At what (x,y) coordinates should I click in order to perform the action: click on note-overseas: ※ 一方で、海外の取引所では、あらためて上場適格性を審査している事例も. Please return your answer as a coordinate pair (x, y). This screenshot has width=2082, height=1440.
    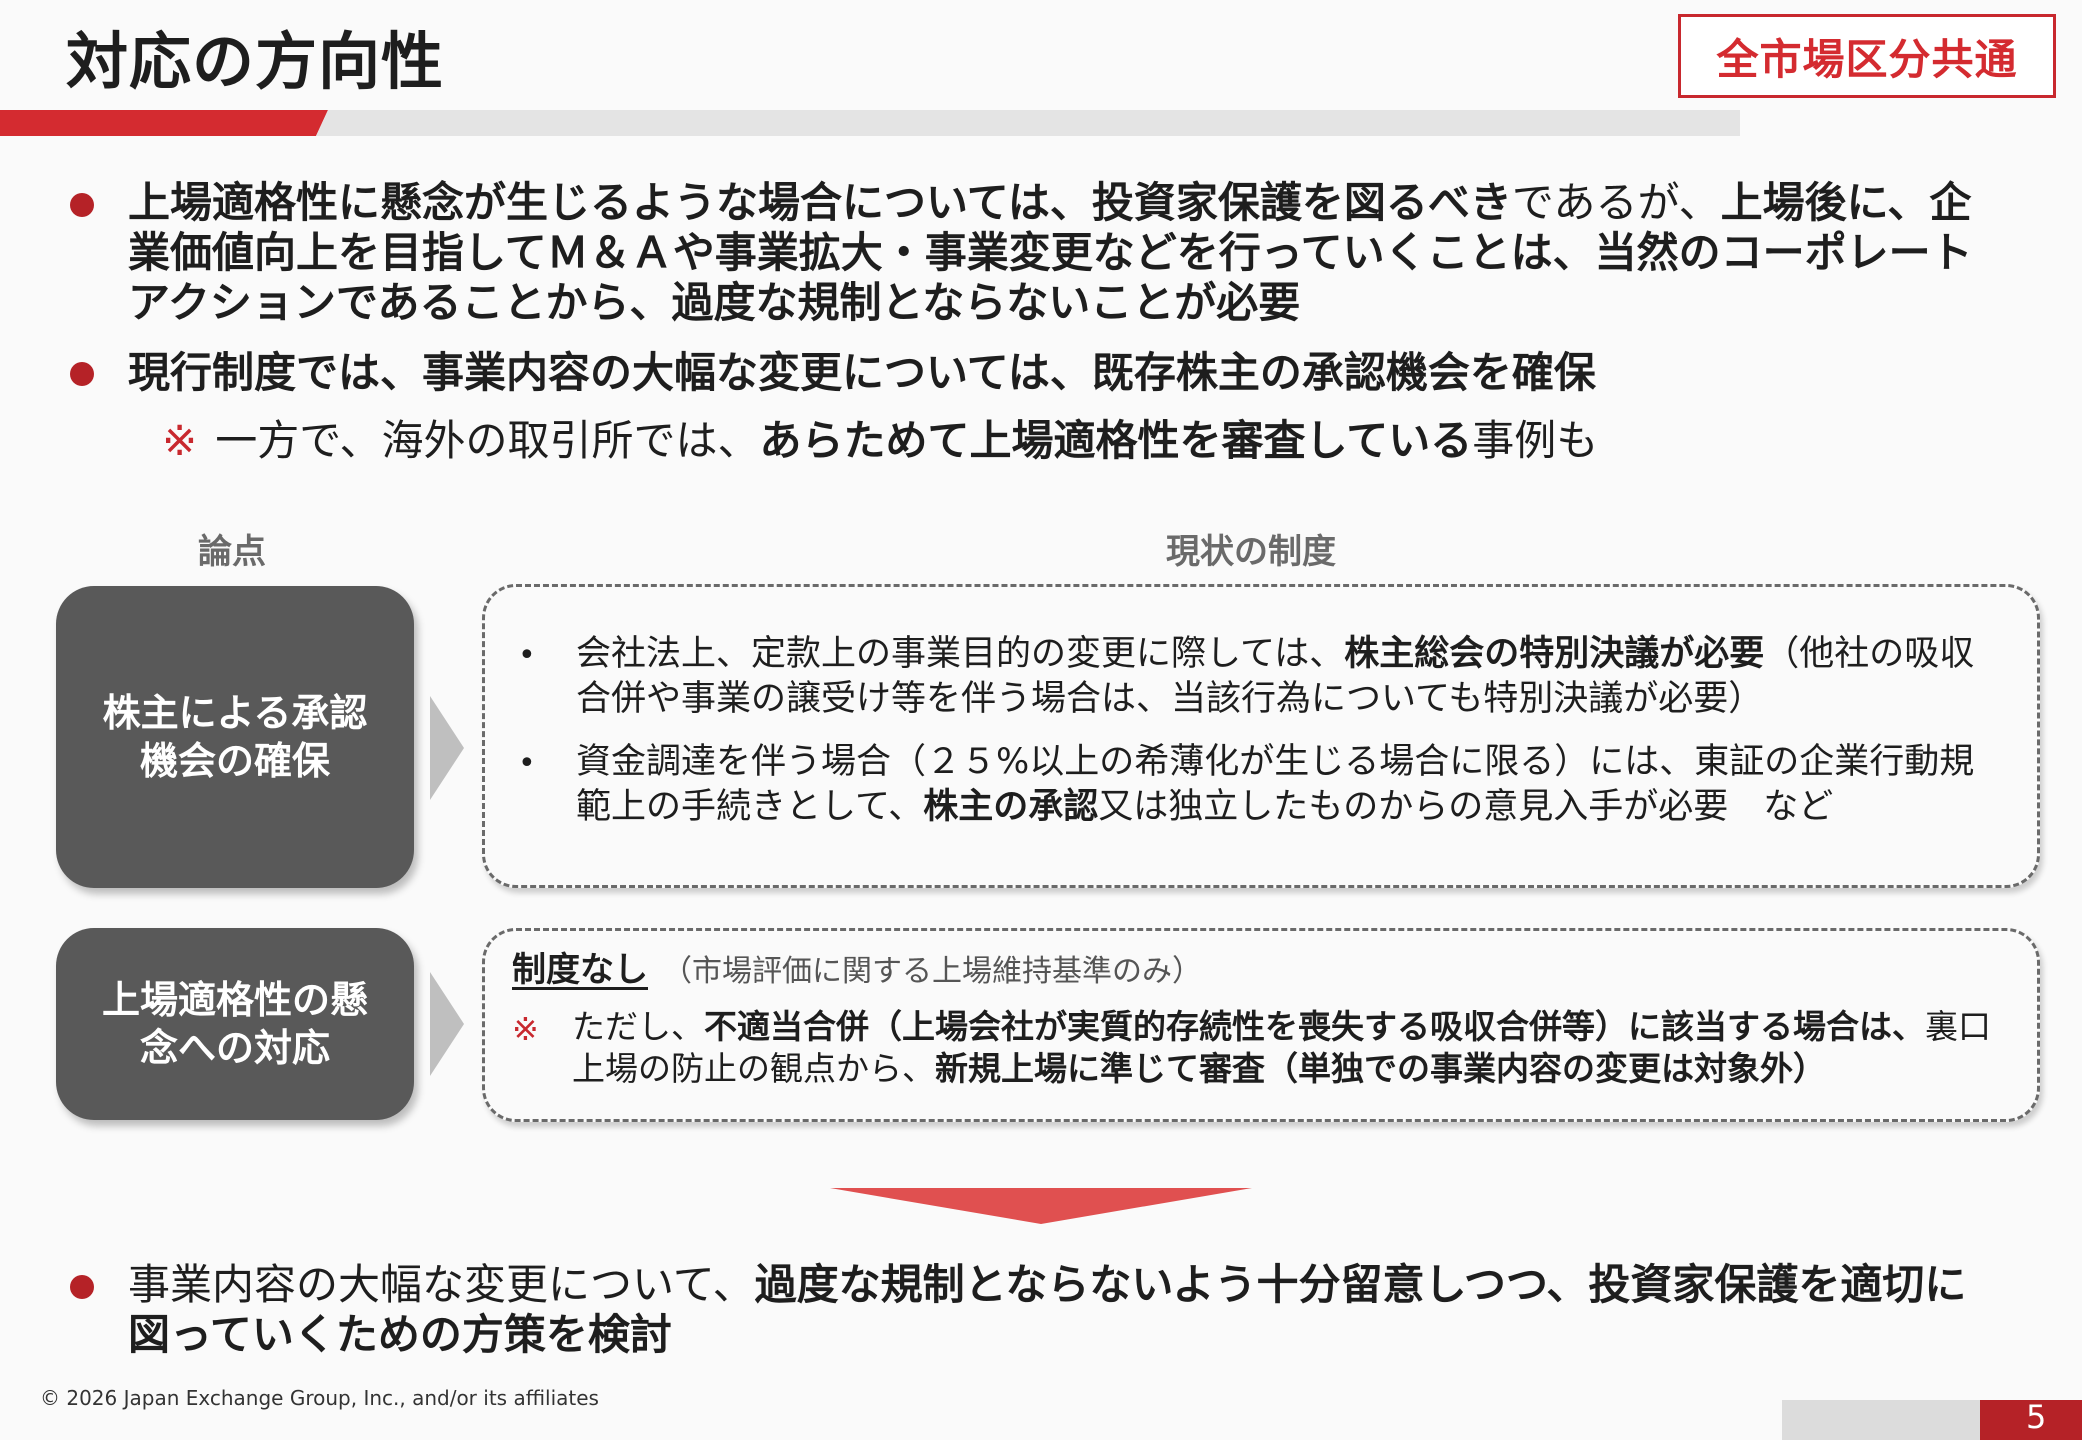
    Looking at the image, I should click on (1087, 441).